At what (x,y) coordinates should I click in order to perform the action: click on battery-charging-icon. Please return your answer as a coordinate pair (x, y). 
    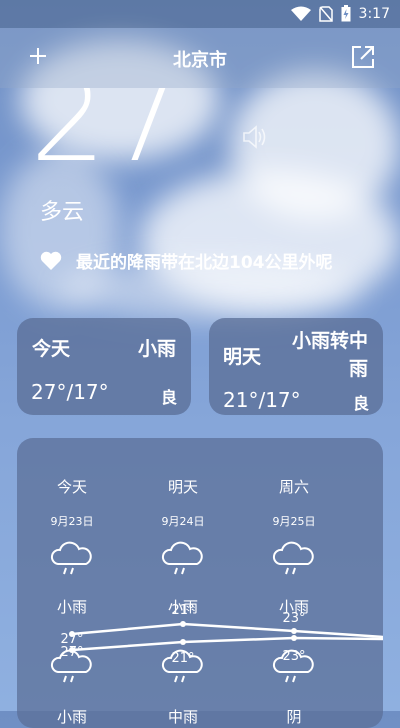
    Looking at the image, I should click on (346, 13).